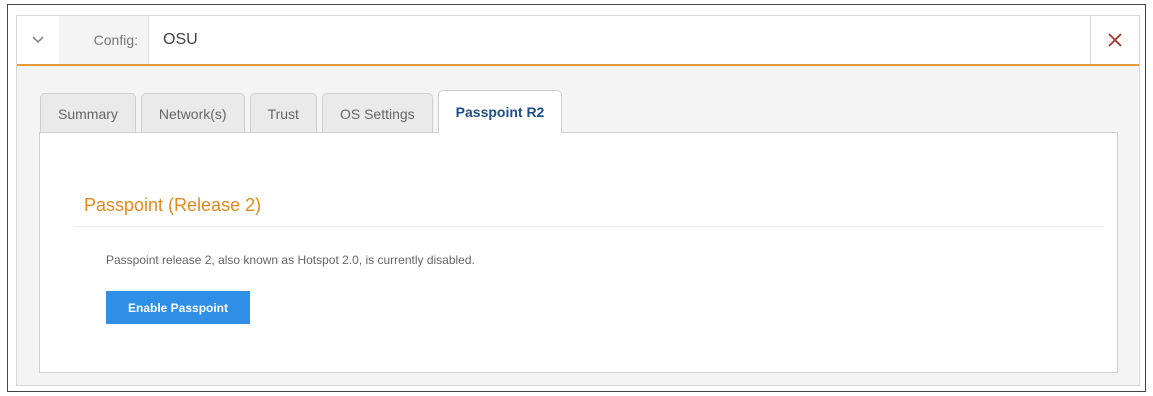  What do you see at coordinates (192, 113) in the screenshot?
I see `tab-networks: Network(s)` at bounding box center [192, 113].